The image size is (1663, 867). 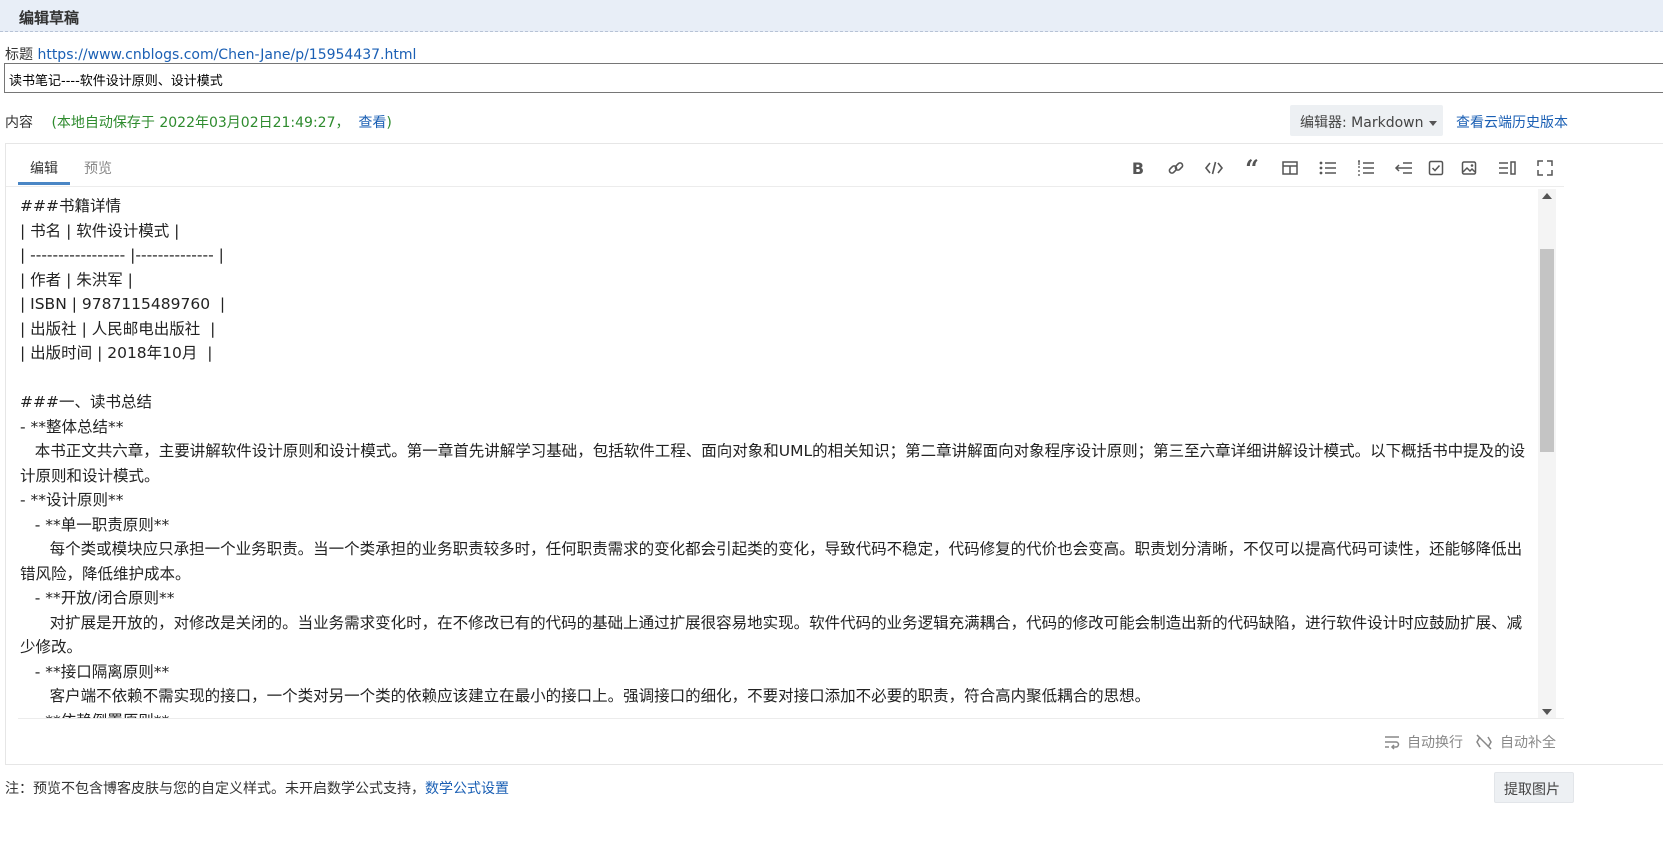 What do you see at coordinates (49, 18) in the screenshot?
I see `page-title: 编辑草稿` at bounding box center [49, 18].